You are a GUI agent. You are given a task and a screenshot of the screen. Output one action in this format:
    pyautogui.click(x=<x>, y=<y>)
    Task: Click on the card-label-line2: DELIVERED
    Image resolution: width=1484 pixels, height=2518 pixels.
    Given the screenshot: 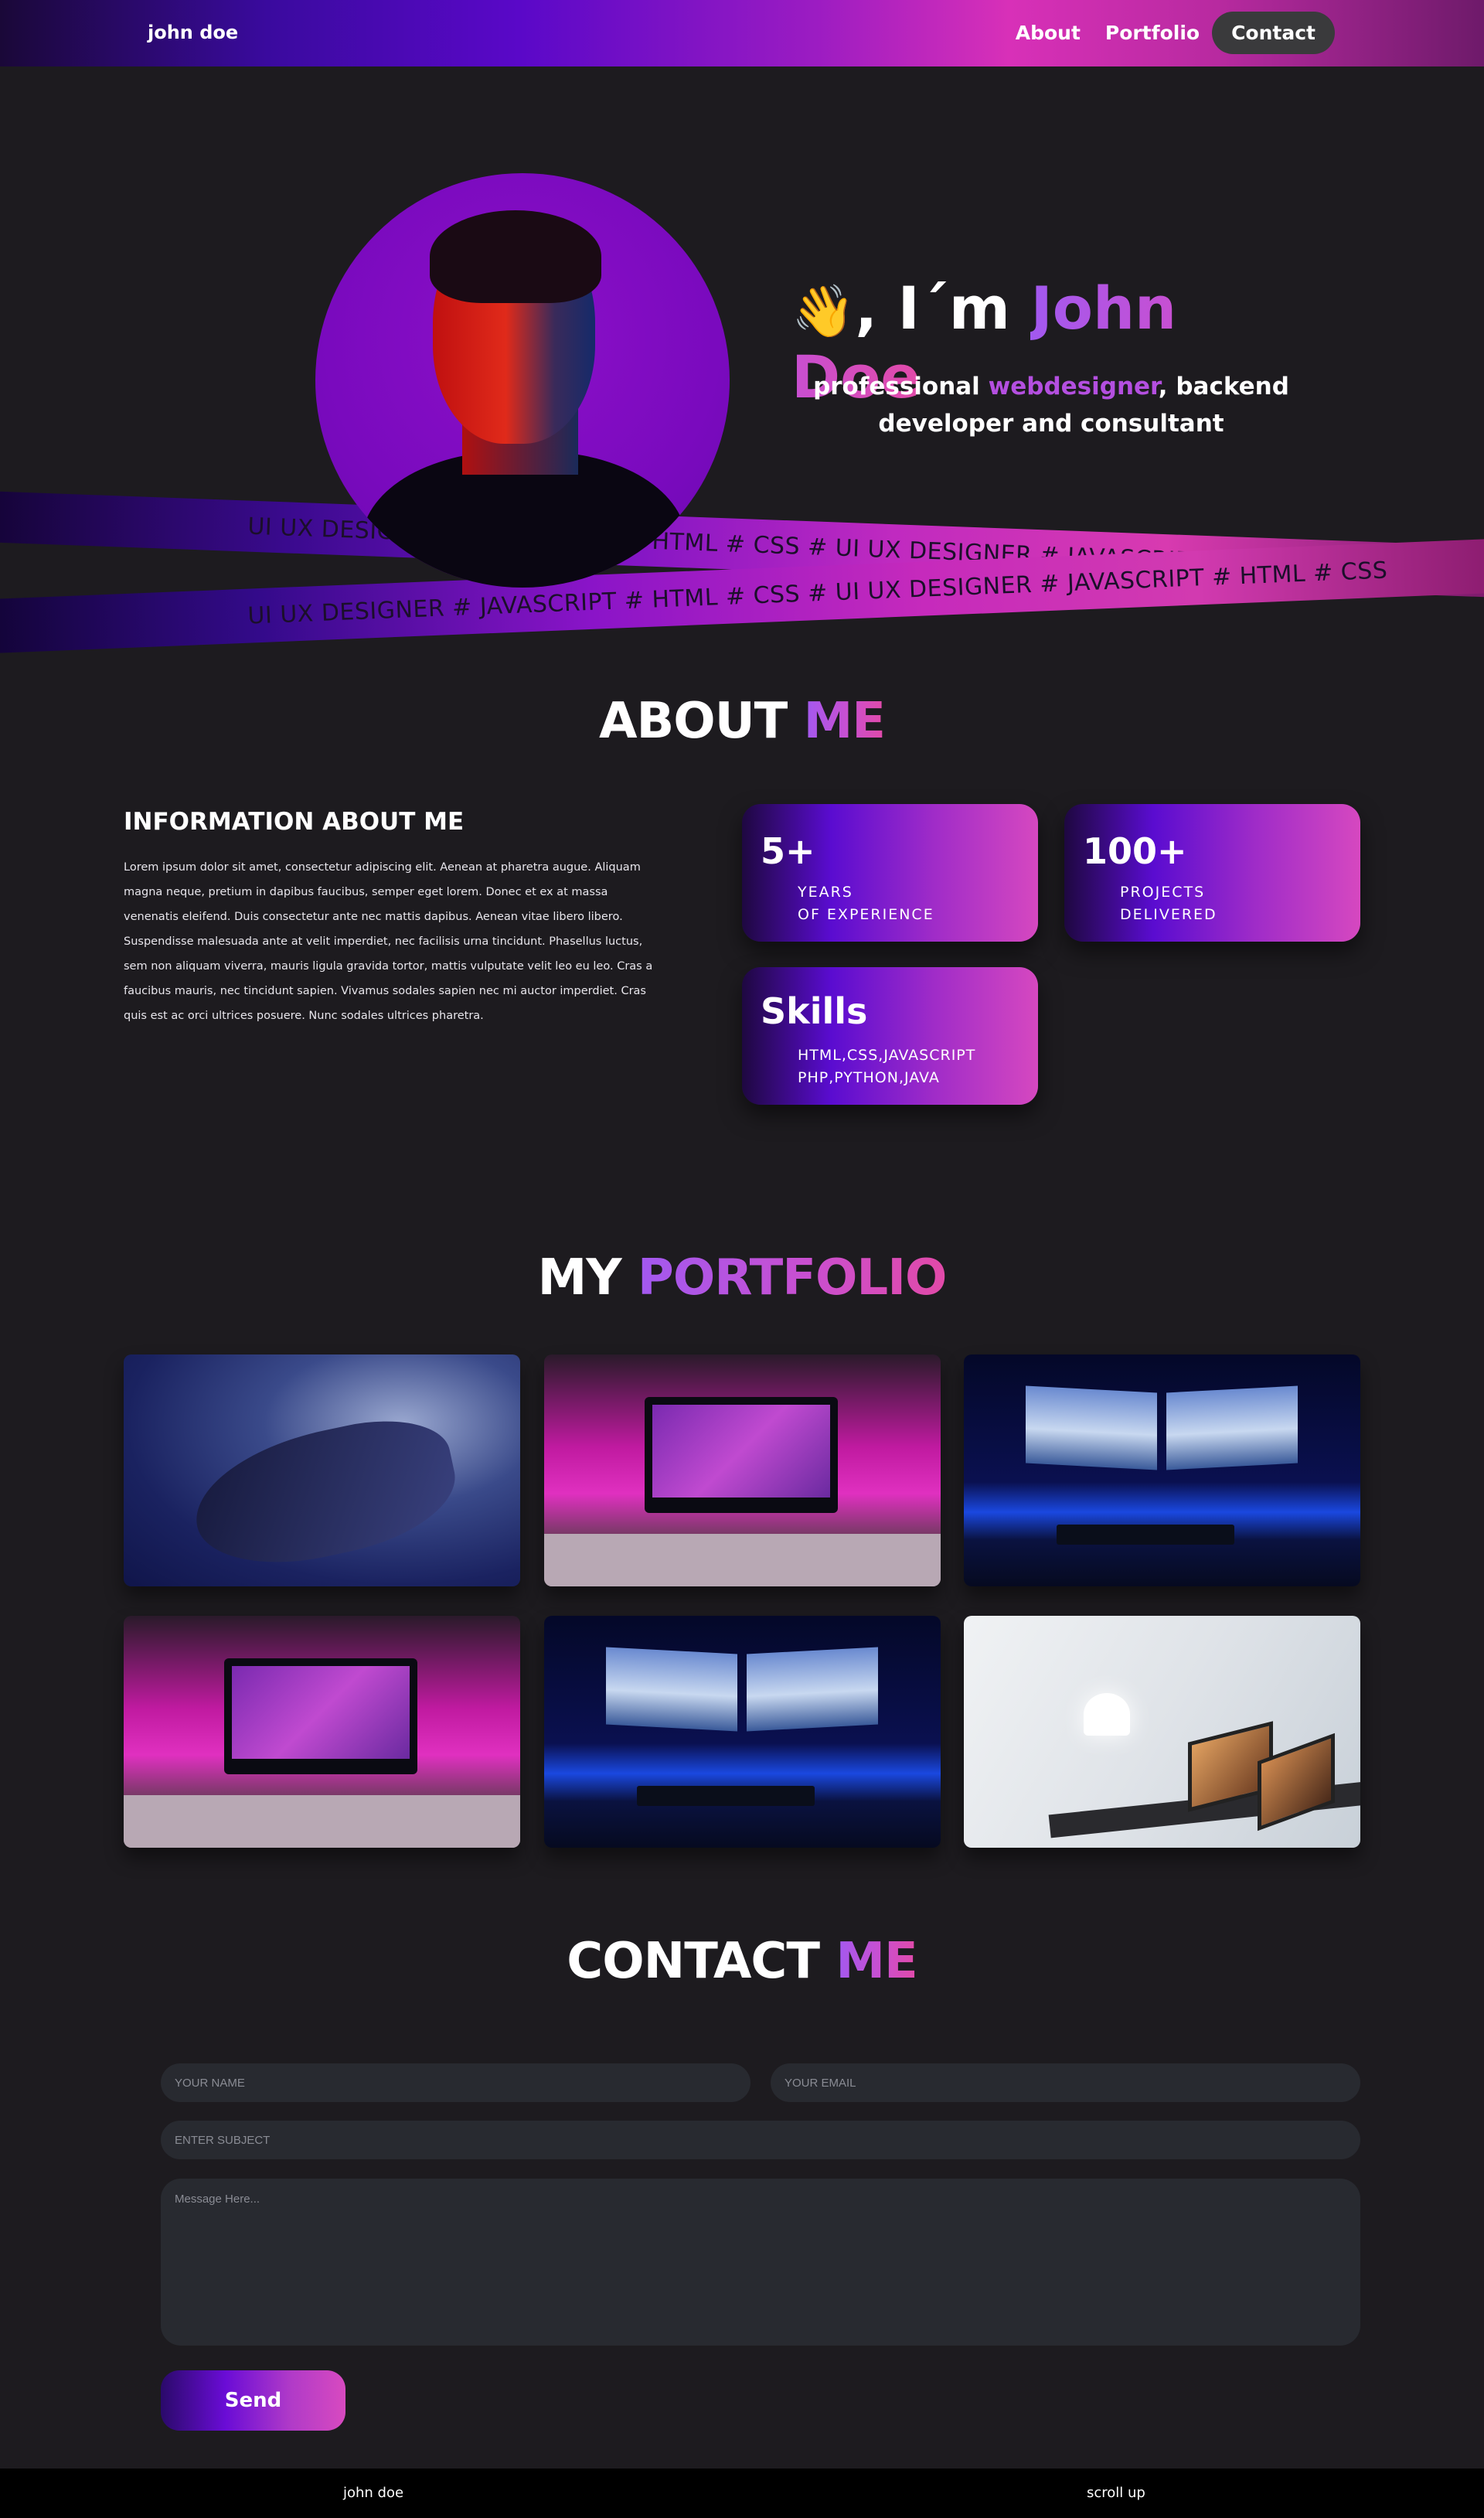 What is the action you would take?
    pyautogui.click(x=1168, y=915)
    